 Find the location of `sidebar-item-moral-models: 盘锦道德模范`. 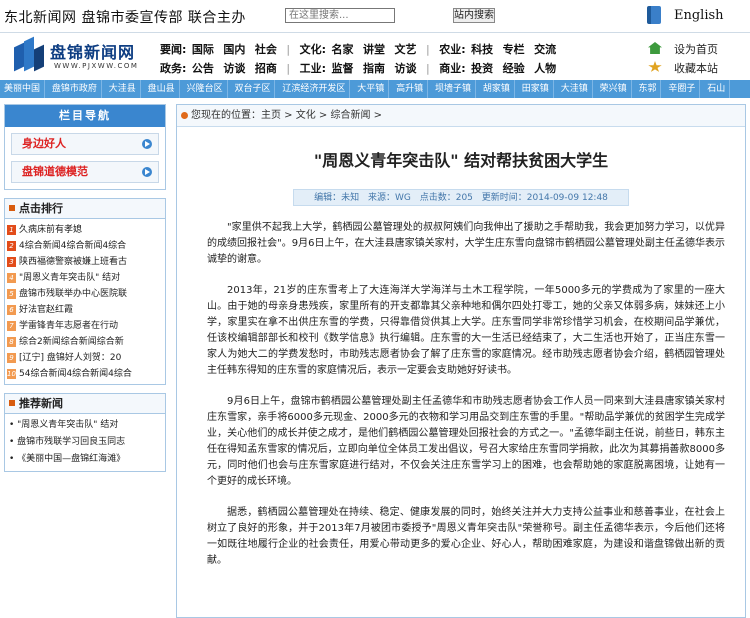

sidebar-item-moral-models: 盘锦道德模范 is located at coordinates (85, 172).